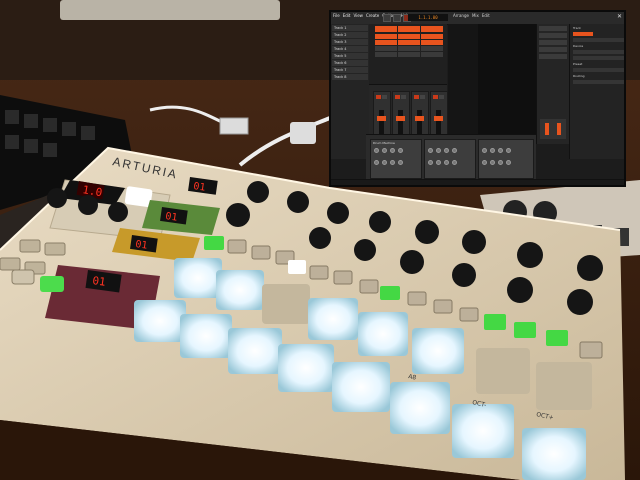 Image resolution: width=640 pixels, height=480 pixels. I want to click on device-panel, so click(450, 159).